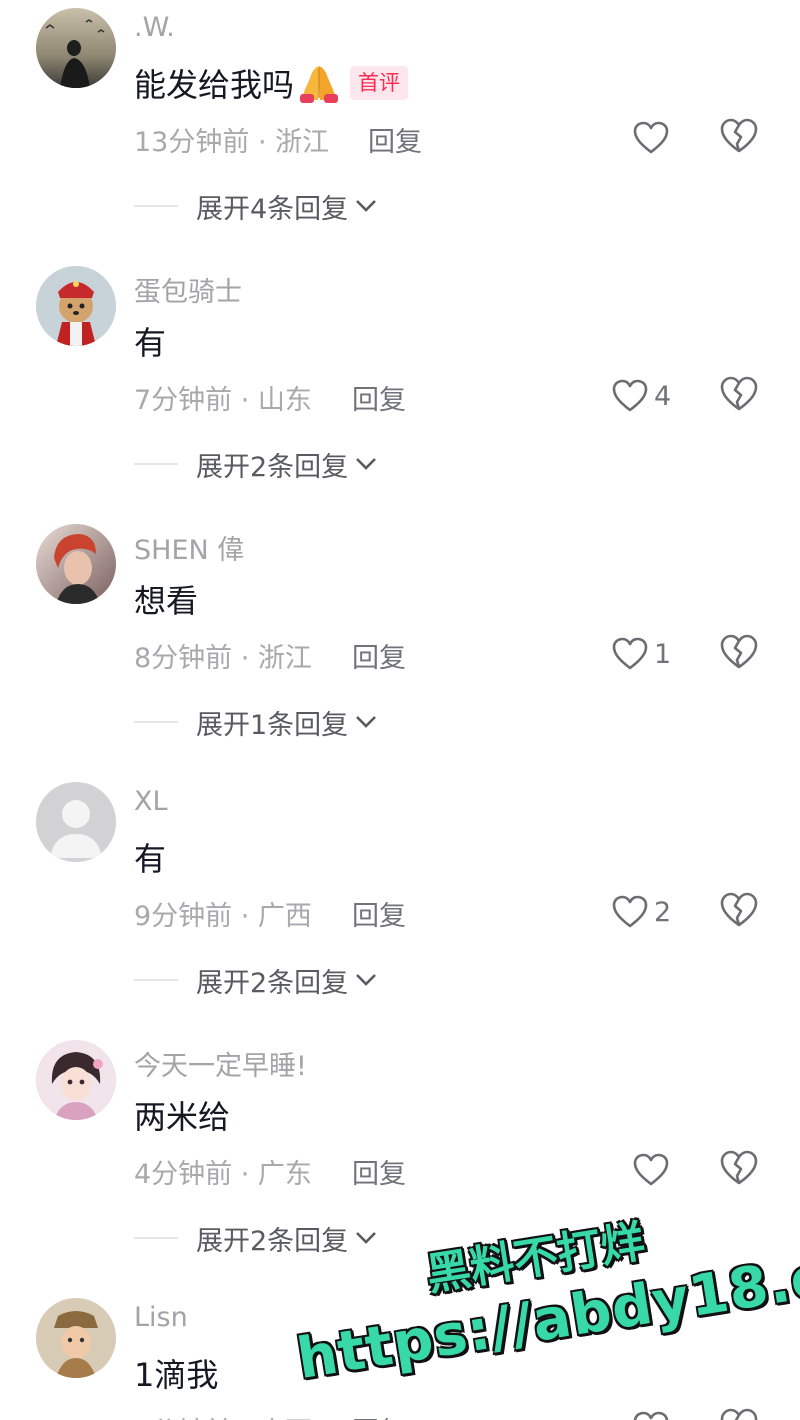 This screenshot has height=1420, width=800. What do you see at coordinates (400, 1355) in the screenshot?
I see `comment-item: Lisn 1滴我 3分钟前 · 广西 回复` at bounding box center [400, 1355].